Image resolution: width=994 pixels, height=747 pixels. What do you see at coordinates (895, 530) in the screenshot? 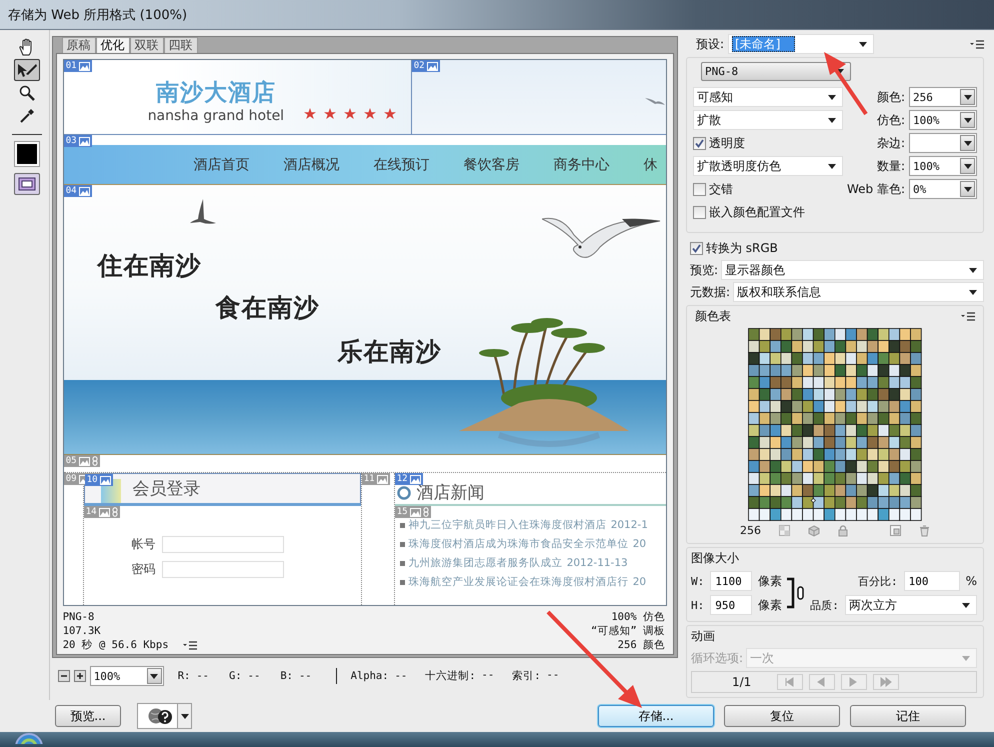
I see `new-color-icon` at bounding box center [895, 530].